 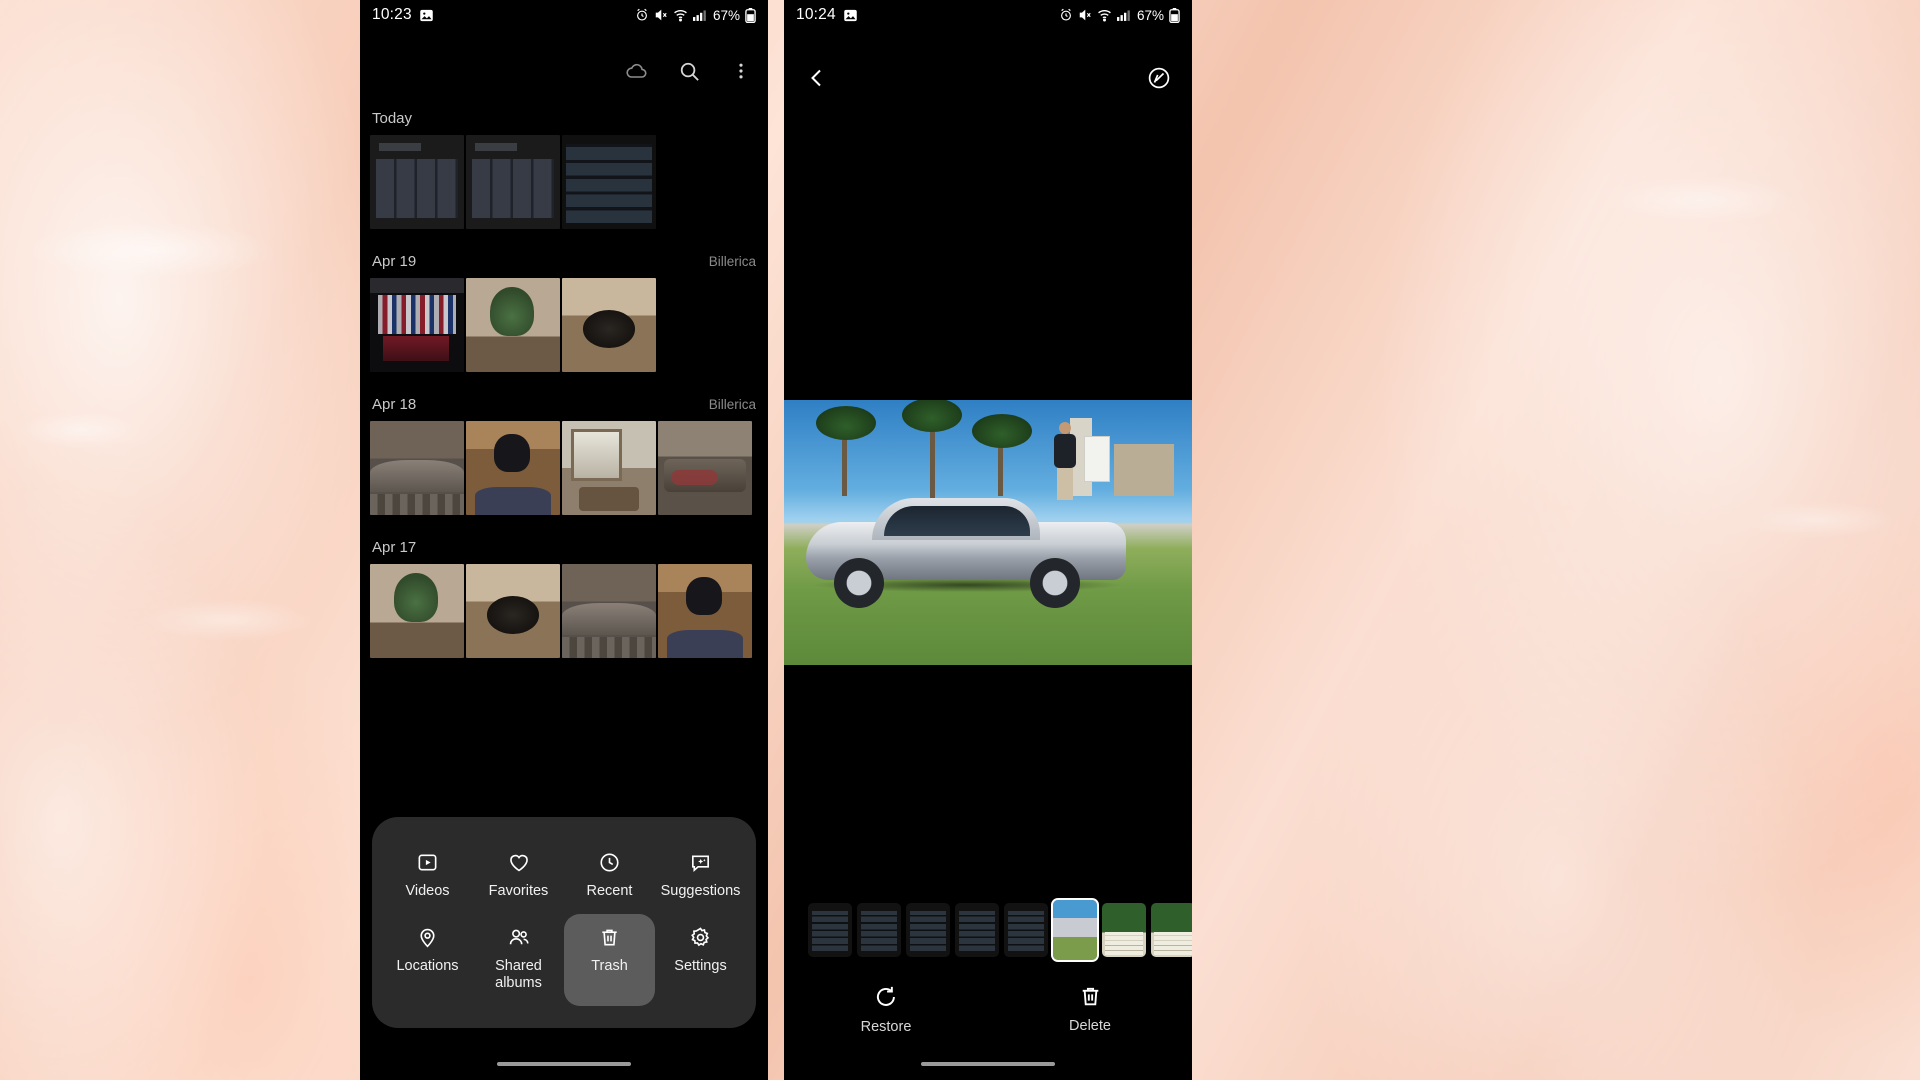 What do you see at coordinates (394, 404) in the screenshot?
I see `section-date: Apr 18` at bounding box center [394, 404].